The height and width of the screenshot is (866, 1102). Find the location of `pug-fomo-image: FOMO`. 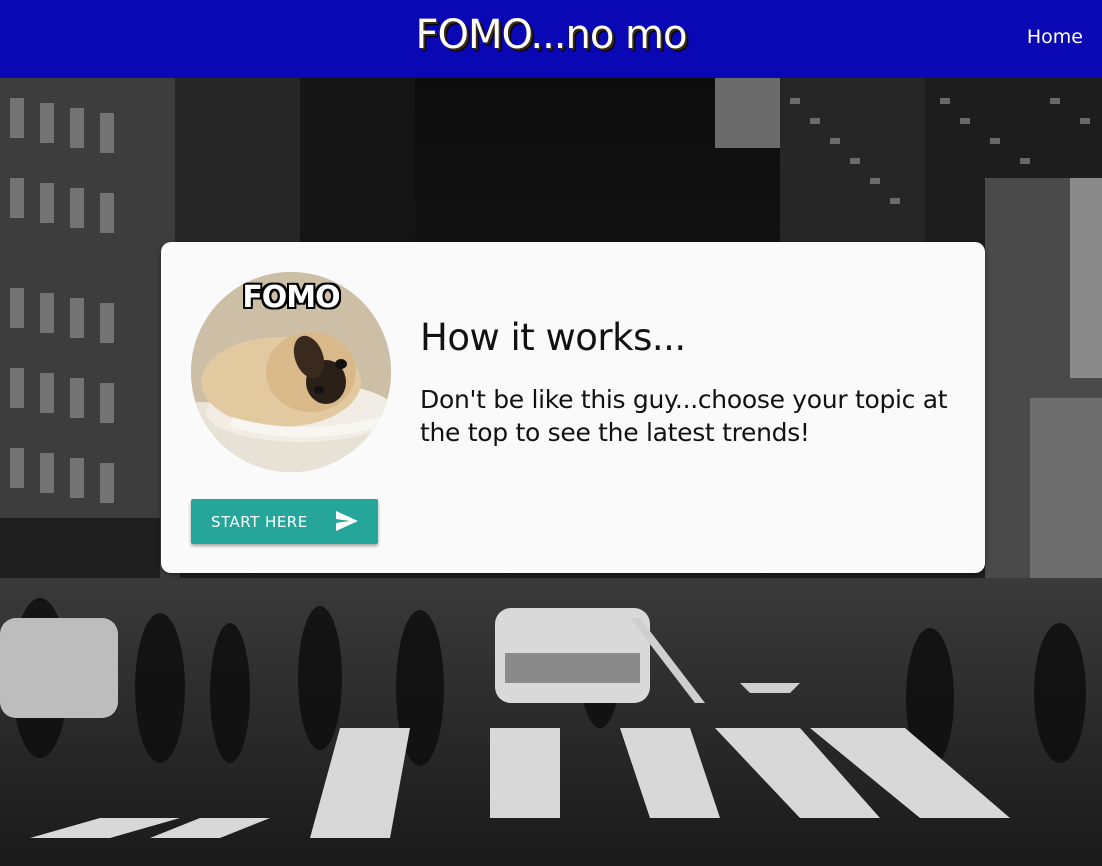

pug-fomo-image: FOMO is located at coordinates (291, 372).